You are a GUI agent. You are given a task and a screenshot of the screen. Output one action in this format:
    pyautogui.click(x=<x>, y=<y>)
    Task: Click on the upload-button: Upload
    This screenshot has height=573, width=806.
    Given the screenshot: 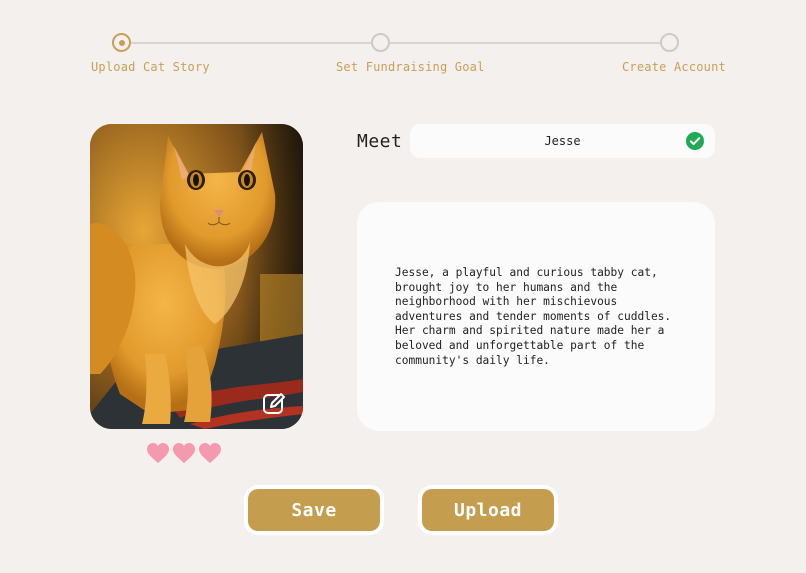 What is the action you would take?
    pyautogui.click(x=488, y=510)
    